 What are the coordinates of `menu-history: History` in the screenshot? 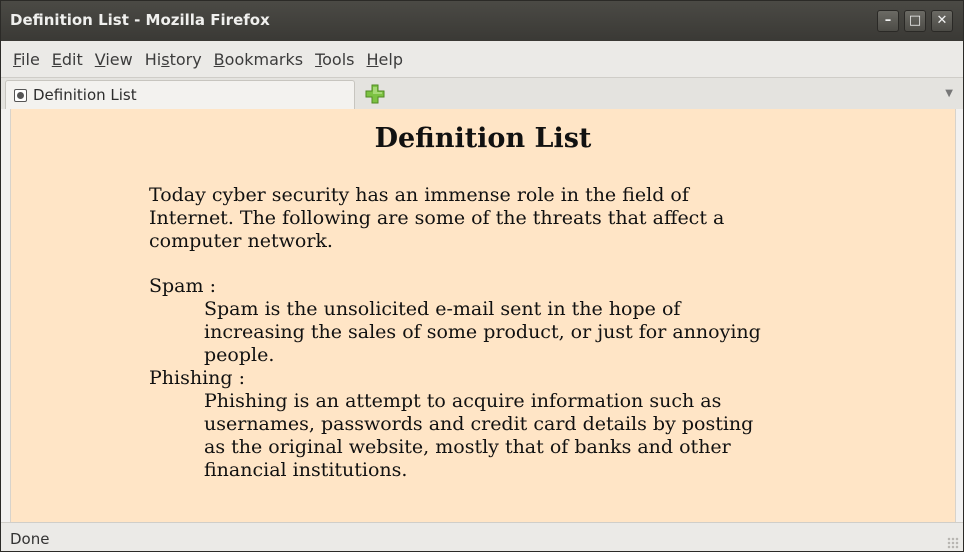 It's located at (173, 59).